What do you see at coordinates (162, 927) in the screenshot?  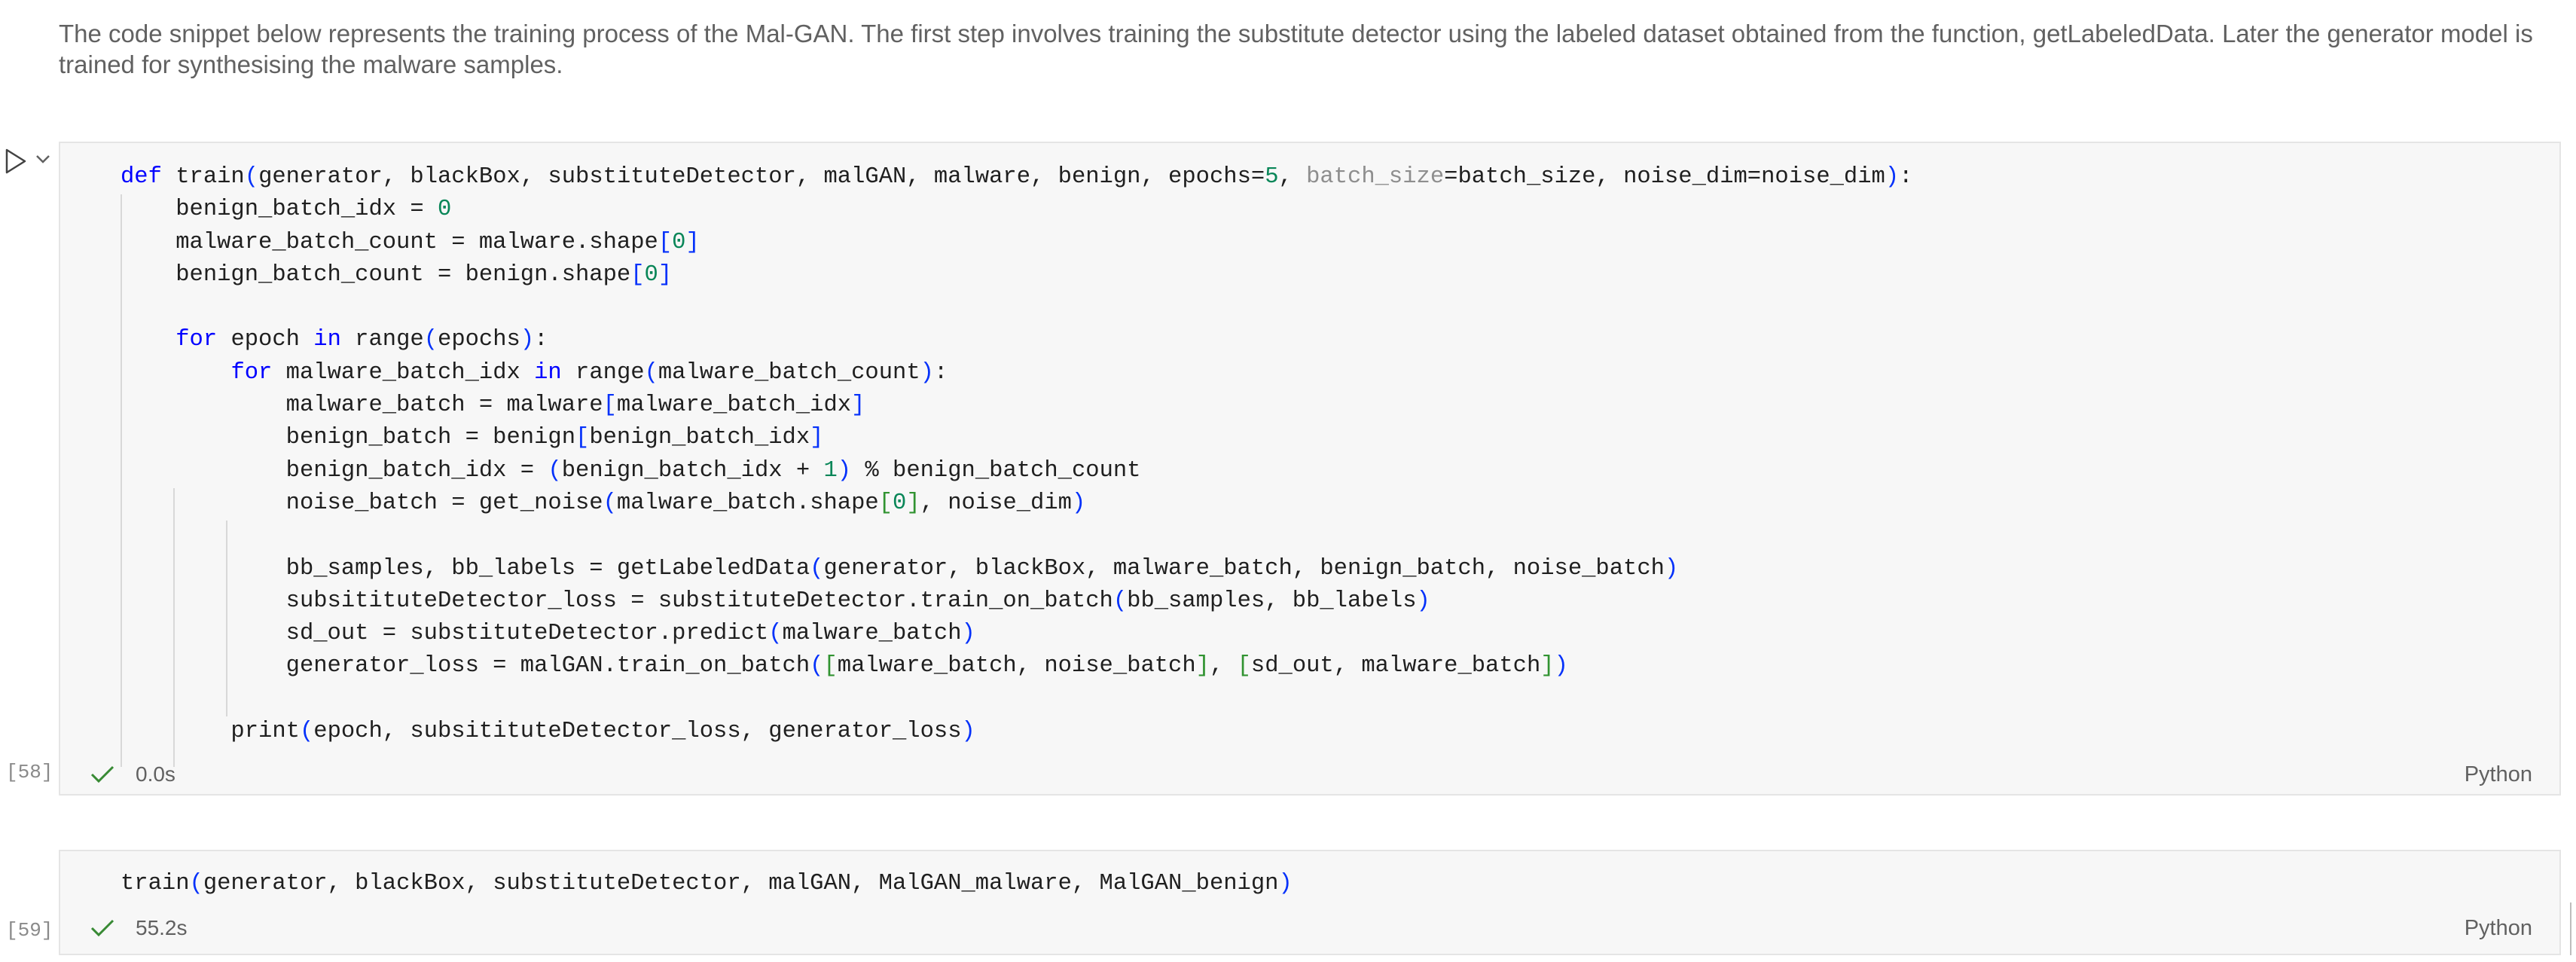 I see `execution-time: 55.2s` at bounding box center [162, 927].